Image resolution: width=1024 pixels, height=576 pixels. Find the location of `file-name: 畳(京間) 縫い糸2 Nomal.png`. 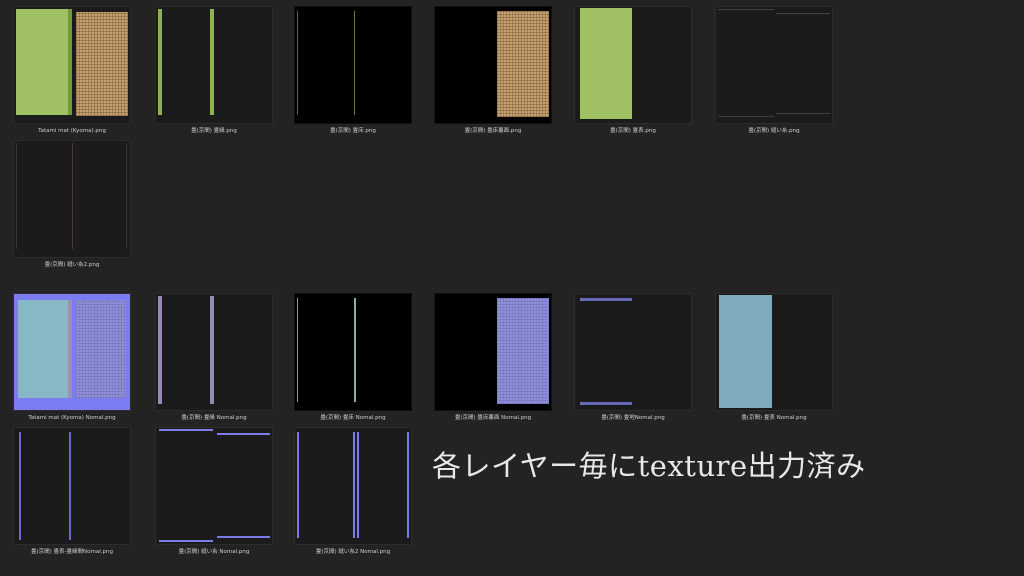

file-name: 畳(京間) 縫い糸2 Nomal.png is located at coordinates (353, 552).